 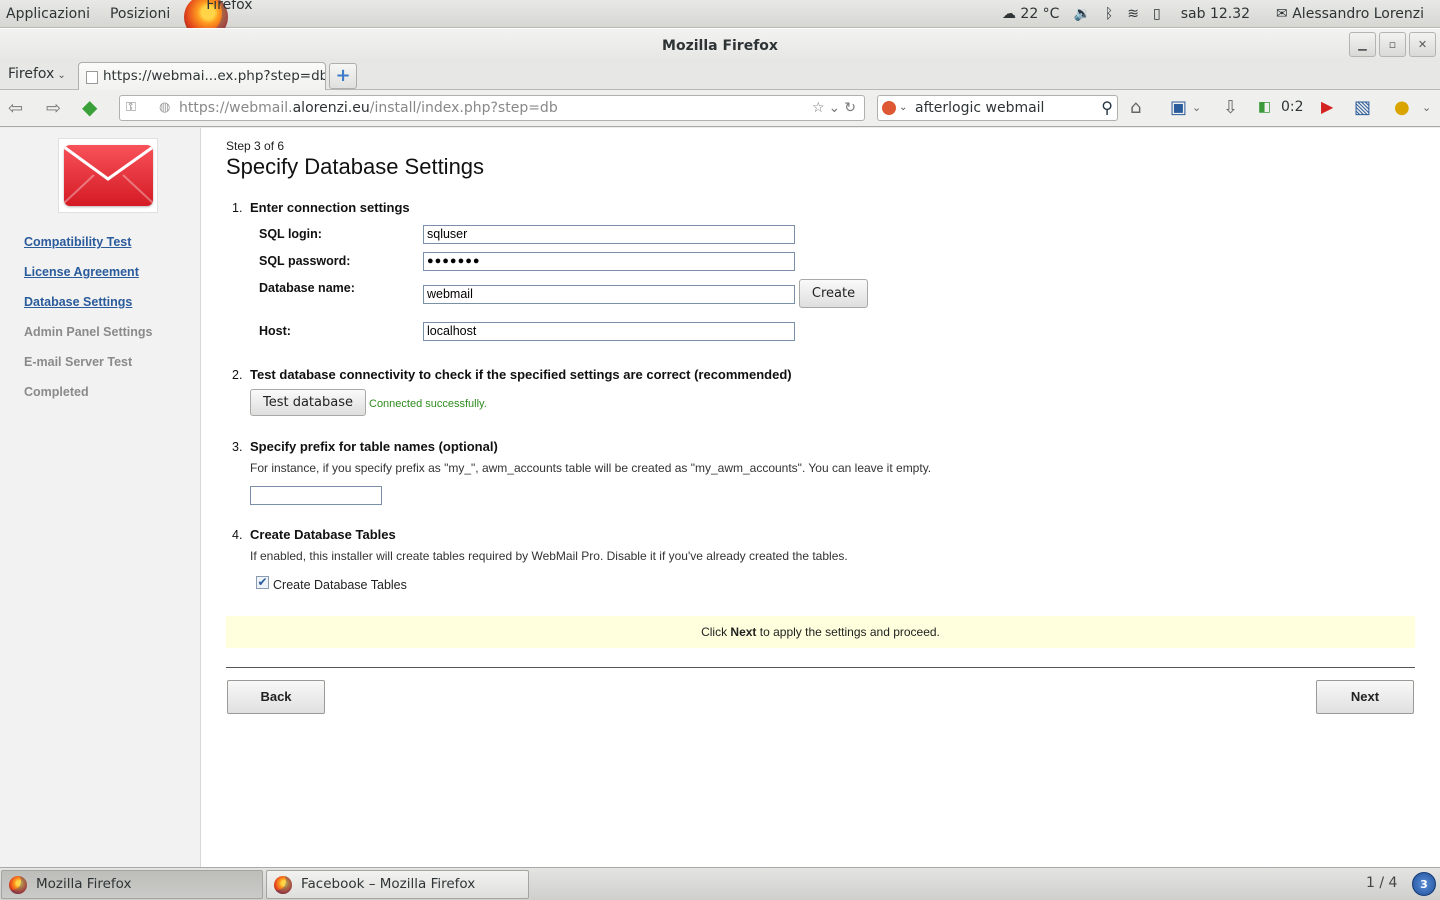 I want to click on download-icon: ⇩, so click(x=1230, y=107).